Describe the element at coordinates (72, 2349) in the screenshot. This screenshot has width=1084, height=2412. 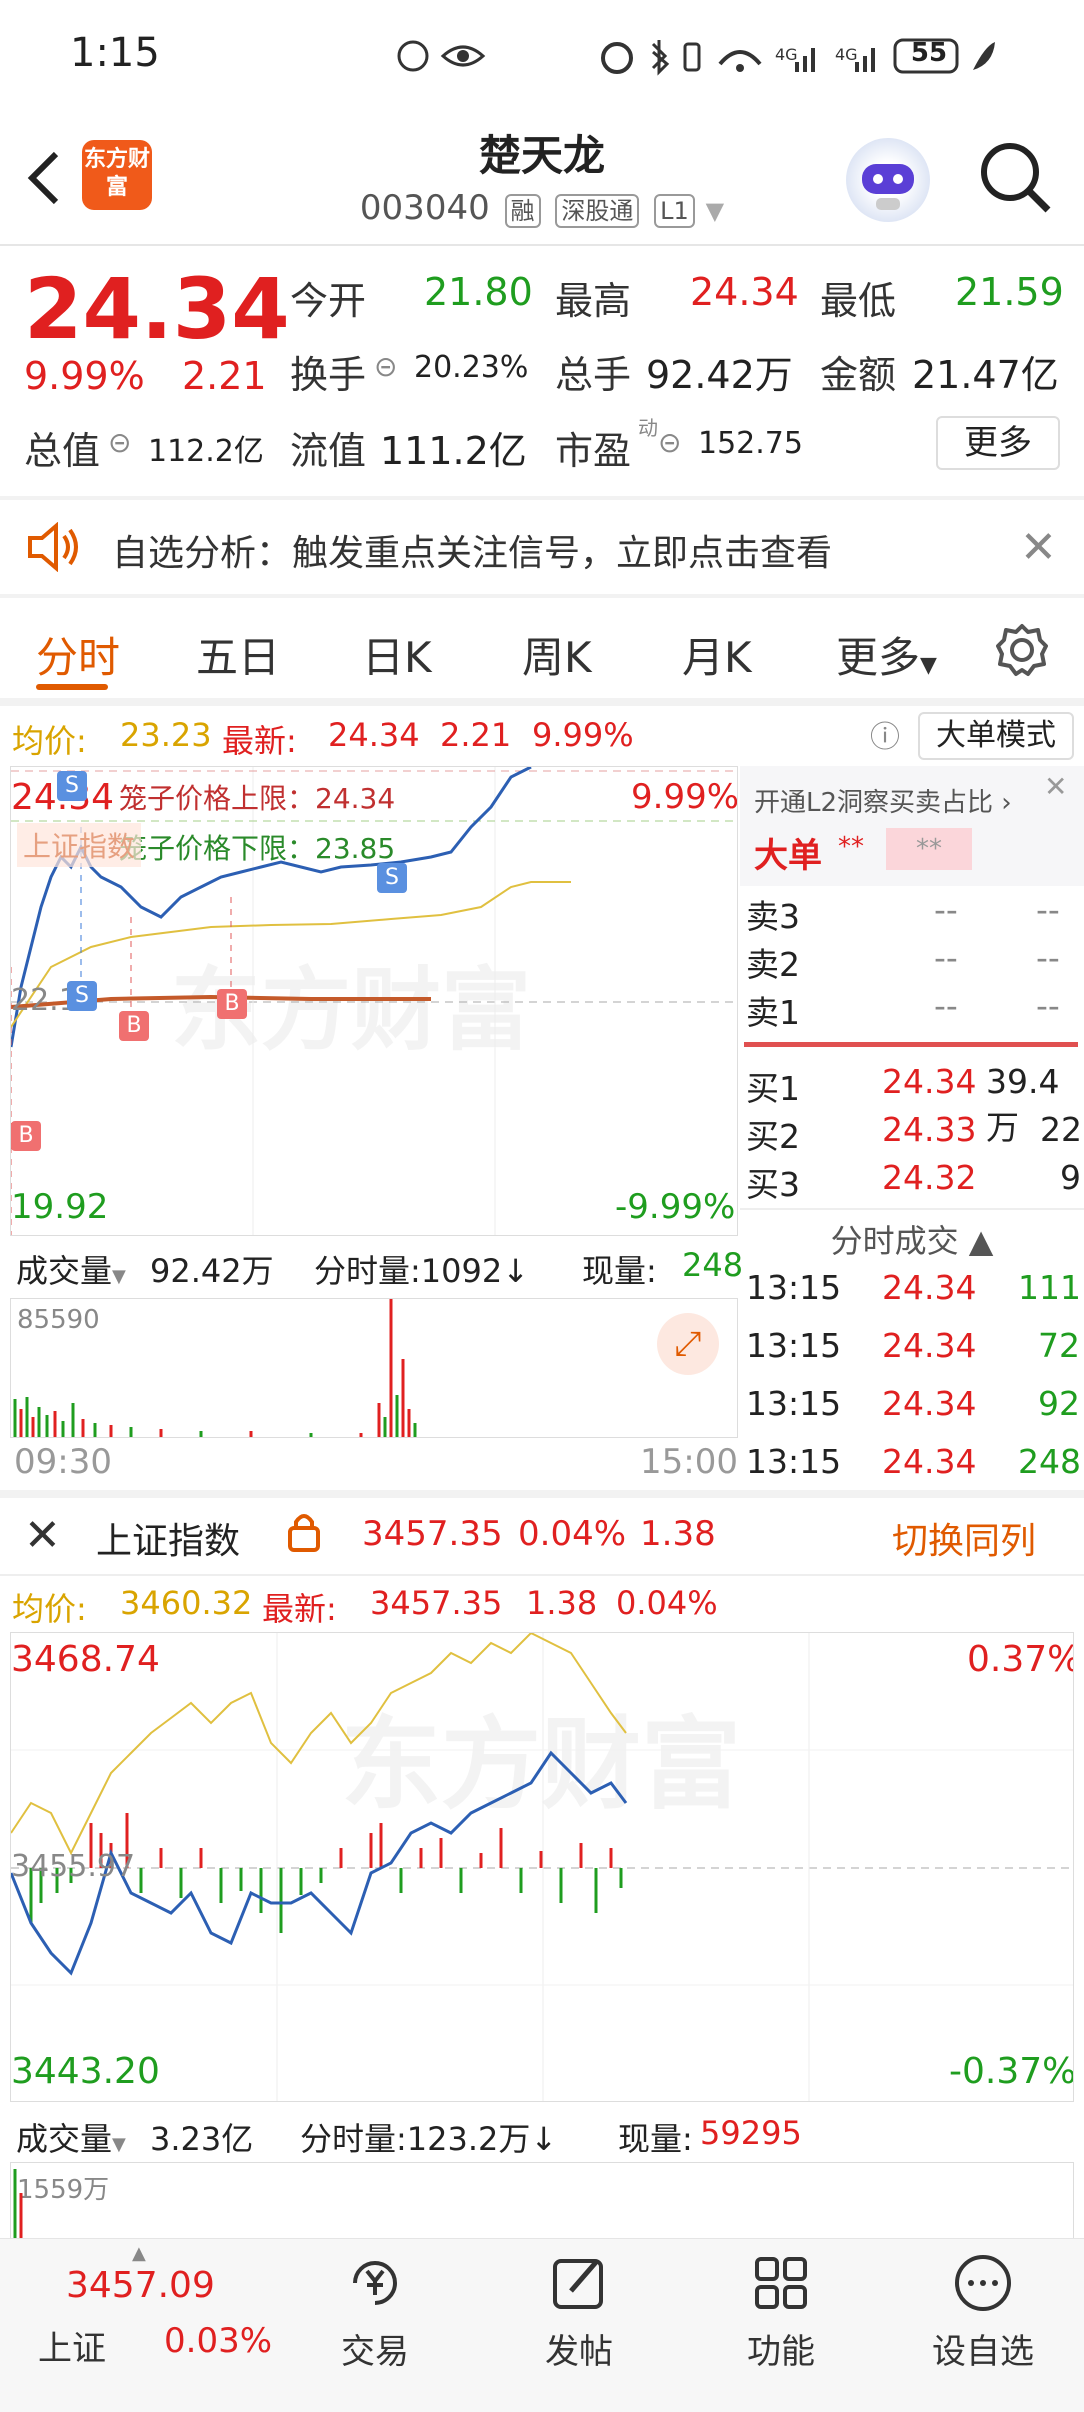
I see `nav-index-name: 上证` at that location.